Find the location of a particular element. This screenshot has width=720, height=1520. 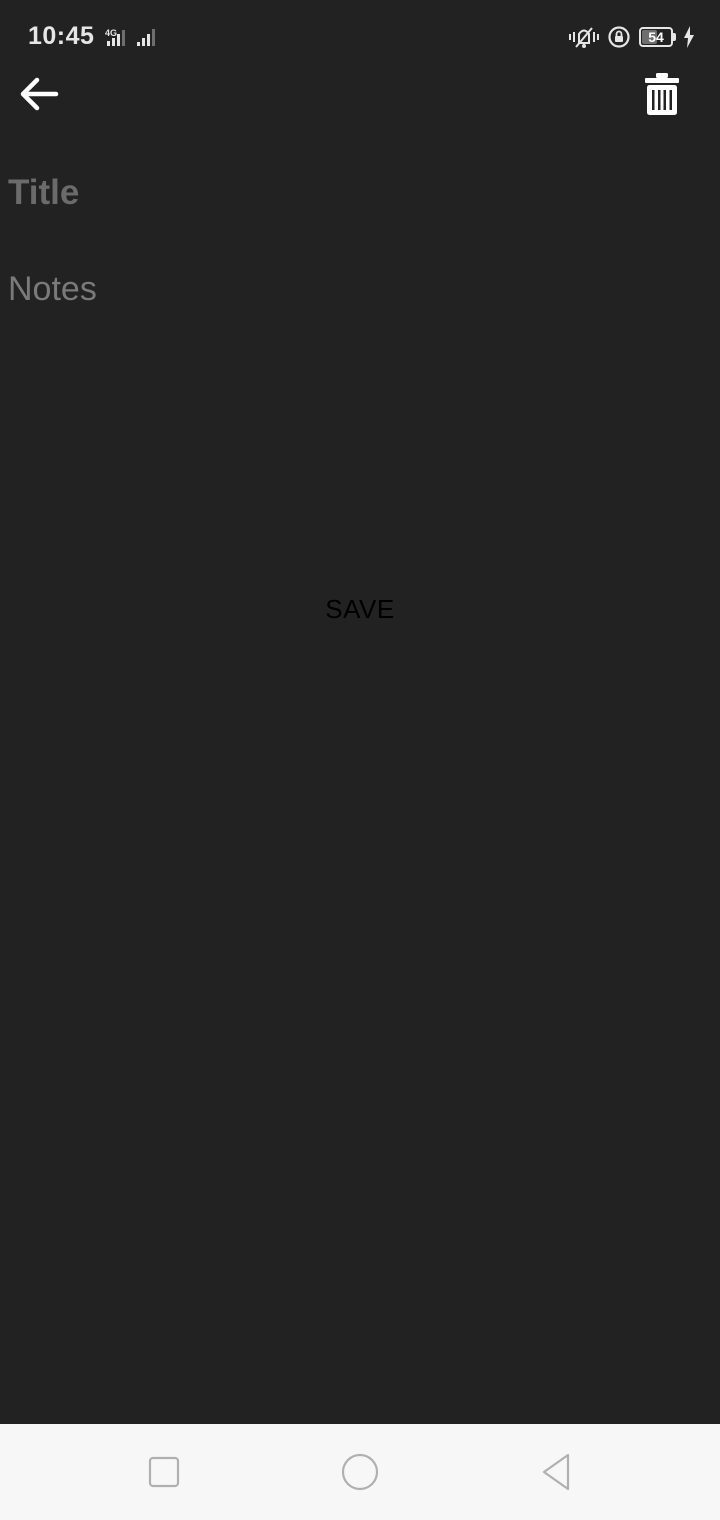

status-icons: 54 is located at coordinates (631, 37).